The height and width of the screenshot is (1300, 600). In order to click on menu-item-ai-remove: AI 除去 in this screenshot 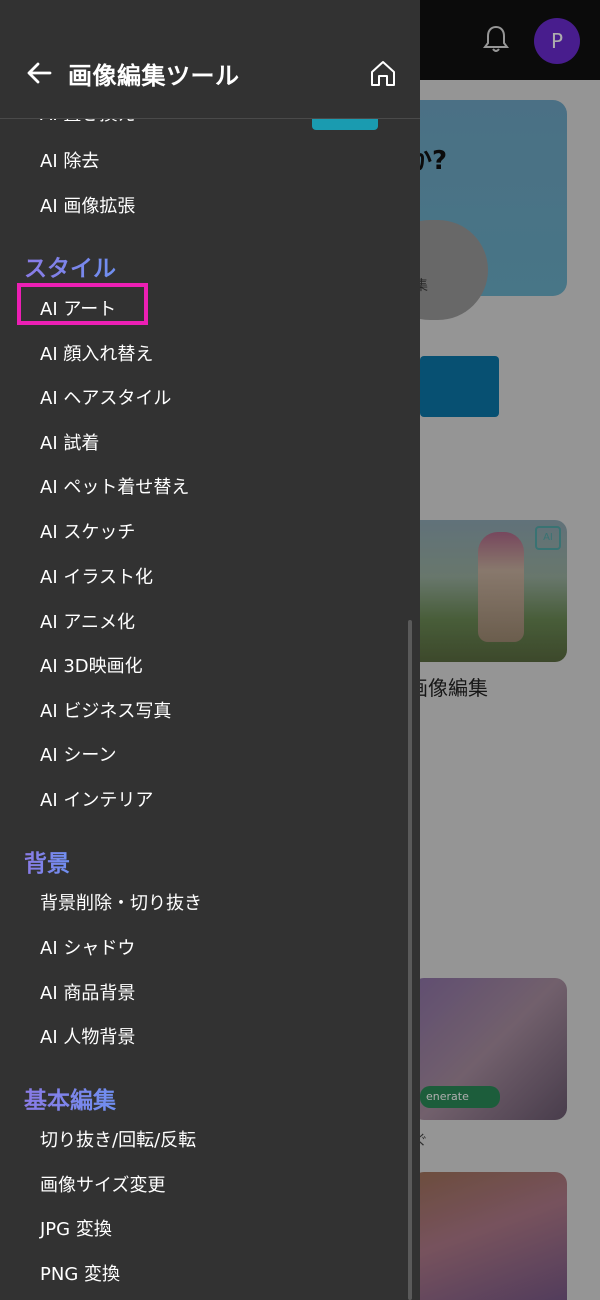, I will do `click(69, 160)`.